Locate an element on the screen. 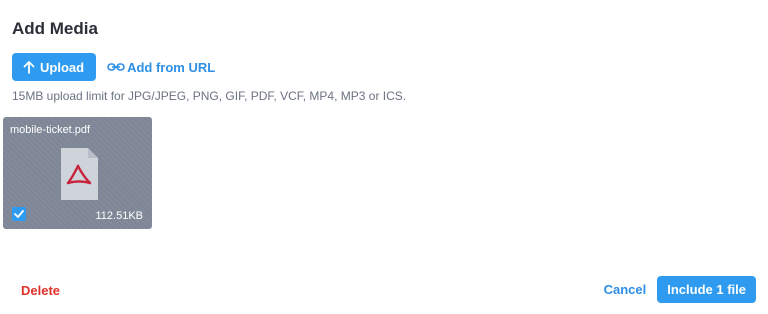 Image resolution: width=768 pixels, height=314 pixels. add-from-url-link: Add from URL is located at coordinates (161, 67).